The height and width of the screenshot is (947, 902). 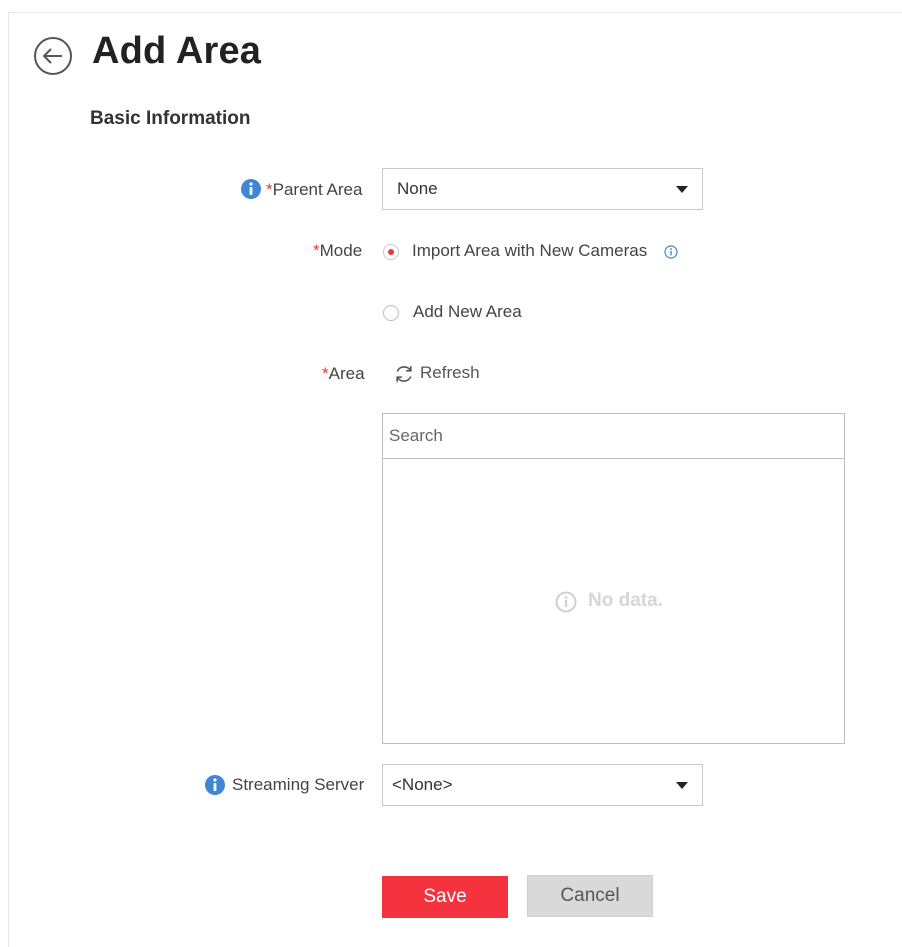 What do you see at coordinates (455, 12) in the screenshot?
I see `frame-border-top` at bounding box center [455, 12].